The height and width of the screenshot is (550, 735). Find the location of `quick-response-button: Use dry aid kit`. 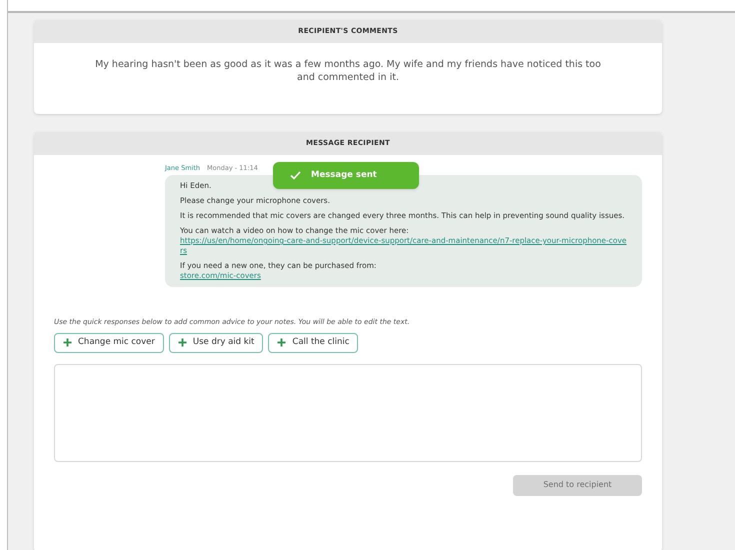

quick-response-button: Use dry aid kit is located at coordinates (216, 342).